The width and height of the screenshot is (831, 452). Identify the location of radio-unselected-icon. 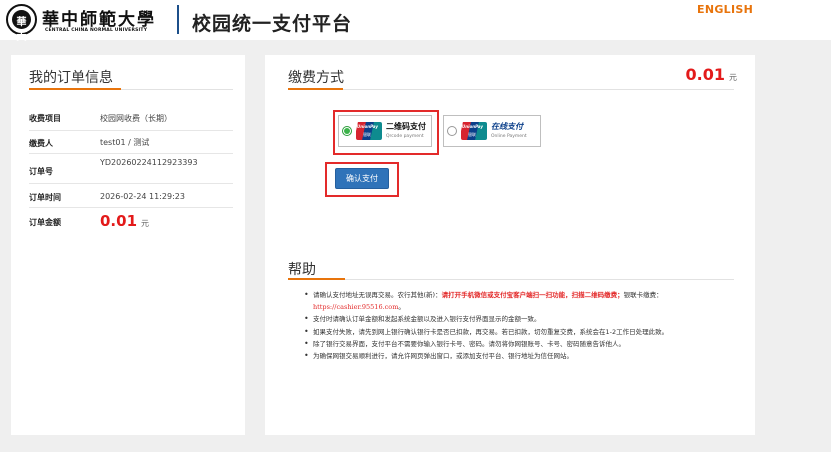
(452, 131).